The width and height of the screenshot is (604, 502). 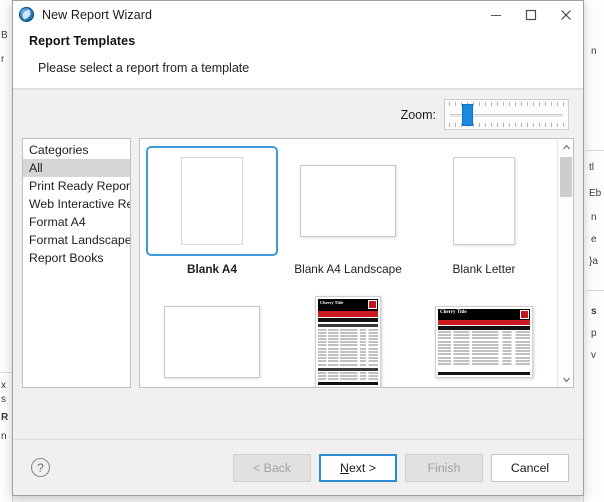 What do you see at coordinates (82, 41) in the screenshot?
I see `page-title: Report Templates` at bounding box center [82, 41].